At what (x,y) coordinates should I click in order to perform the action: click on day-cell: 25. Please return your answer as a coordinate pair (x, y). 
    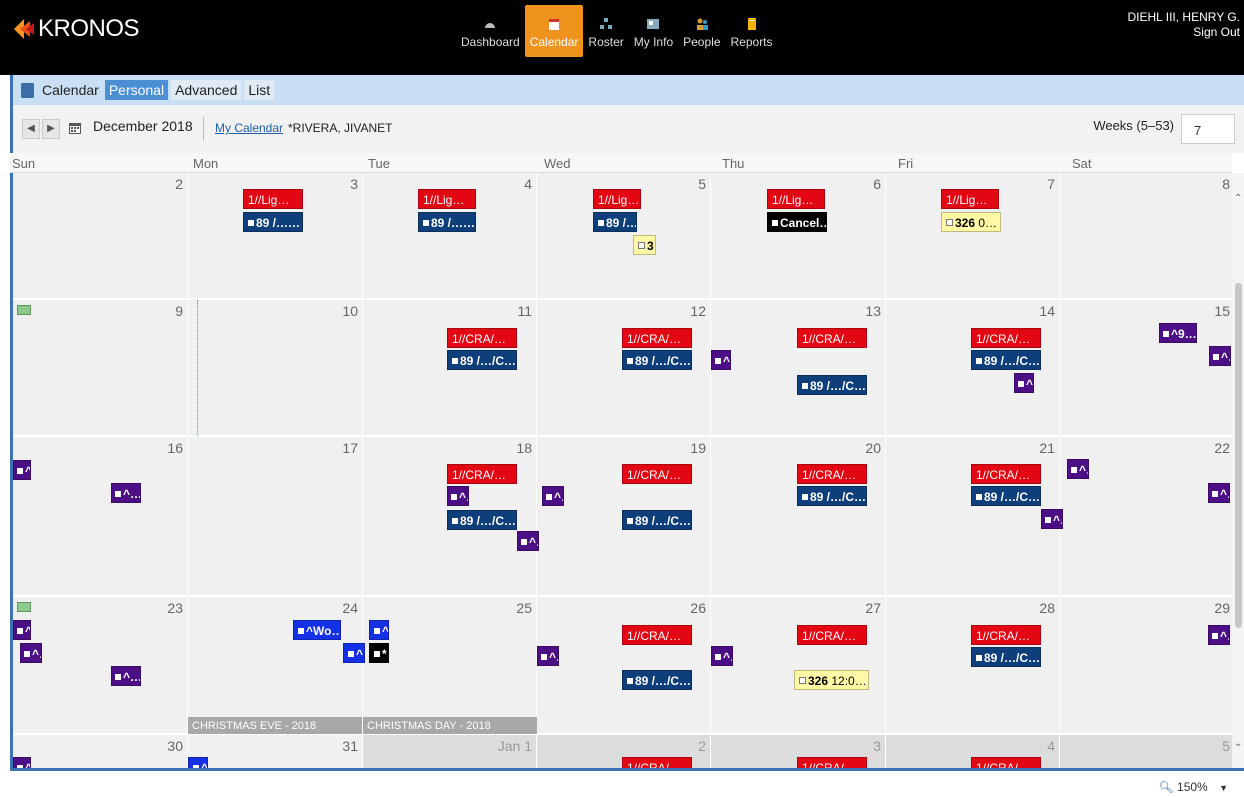
    Looking at the image, I should click on (450, 665).